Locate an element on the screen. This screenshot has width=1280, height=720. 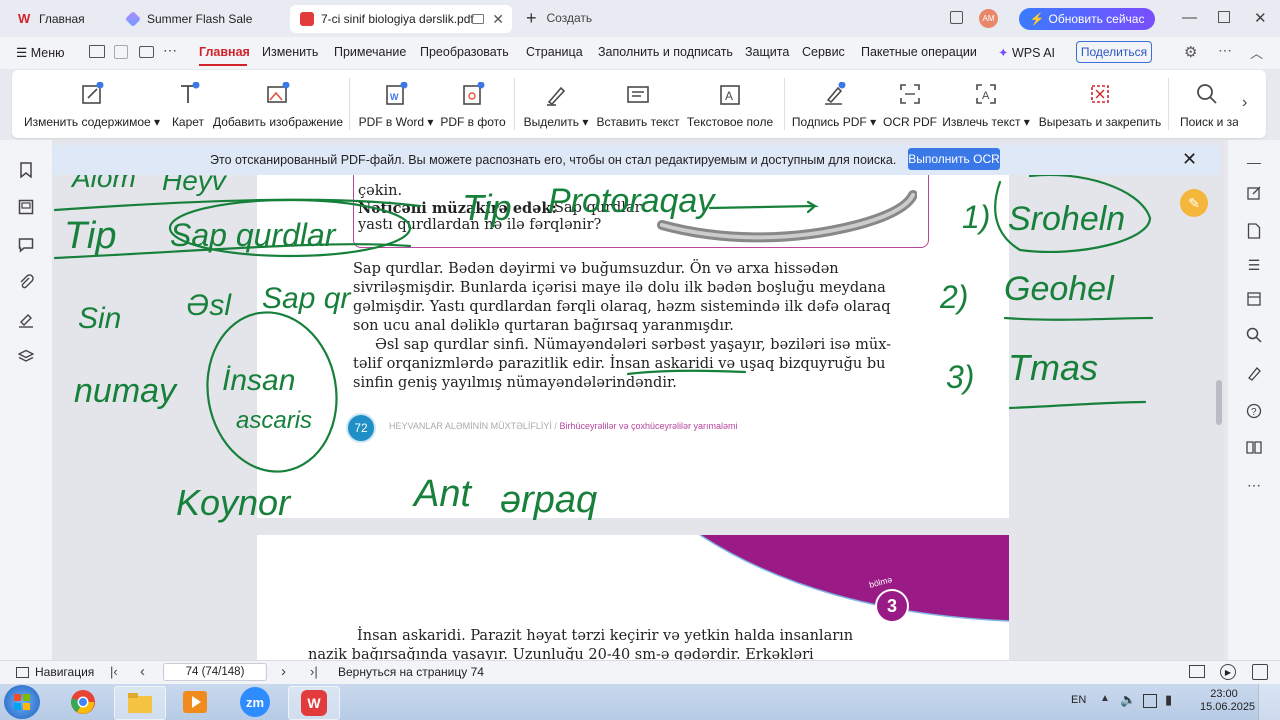
menu-fill-sign: Заполнить и подписать is located at coordinates (665, 52).